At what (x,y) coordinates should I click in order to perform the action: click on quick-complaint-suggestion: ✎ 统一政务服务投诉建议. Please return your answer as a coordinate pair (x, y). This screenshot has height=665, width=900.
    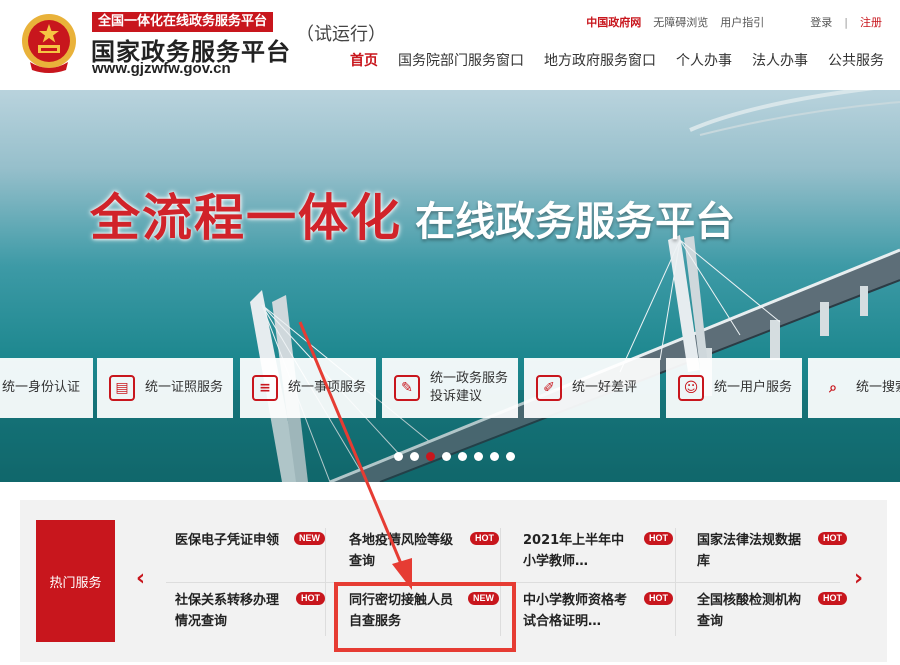
    Looking at the image, I should click on (450, 388).